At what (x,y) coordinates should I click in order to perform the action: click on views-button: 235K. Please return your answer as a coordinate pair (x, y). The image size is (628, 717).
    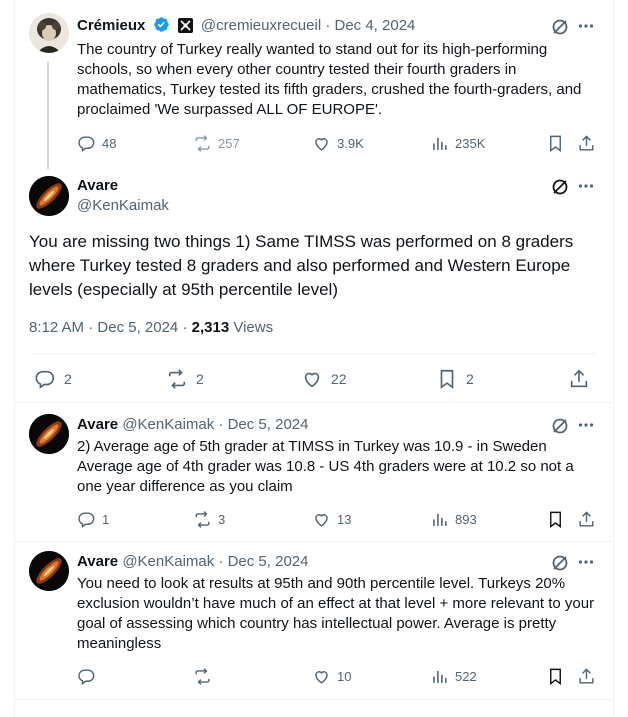
    Looking at the image, I should click on (457, 143).